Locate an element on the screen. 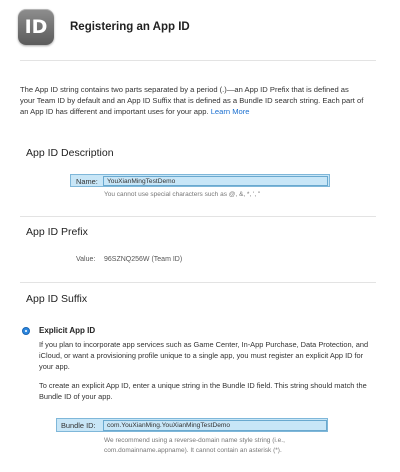 This screenshot has width=400, height=472. app-id-icon: ID is located at coordinates (36, 27).